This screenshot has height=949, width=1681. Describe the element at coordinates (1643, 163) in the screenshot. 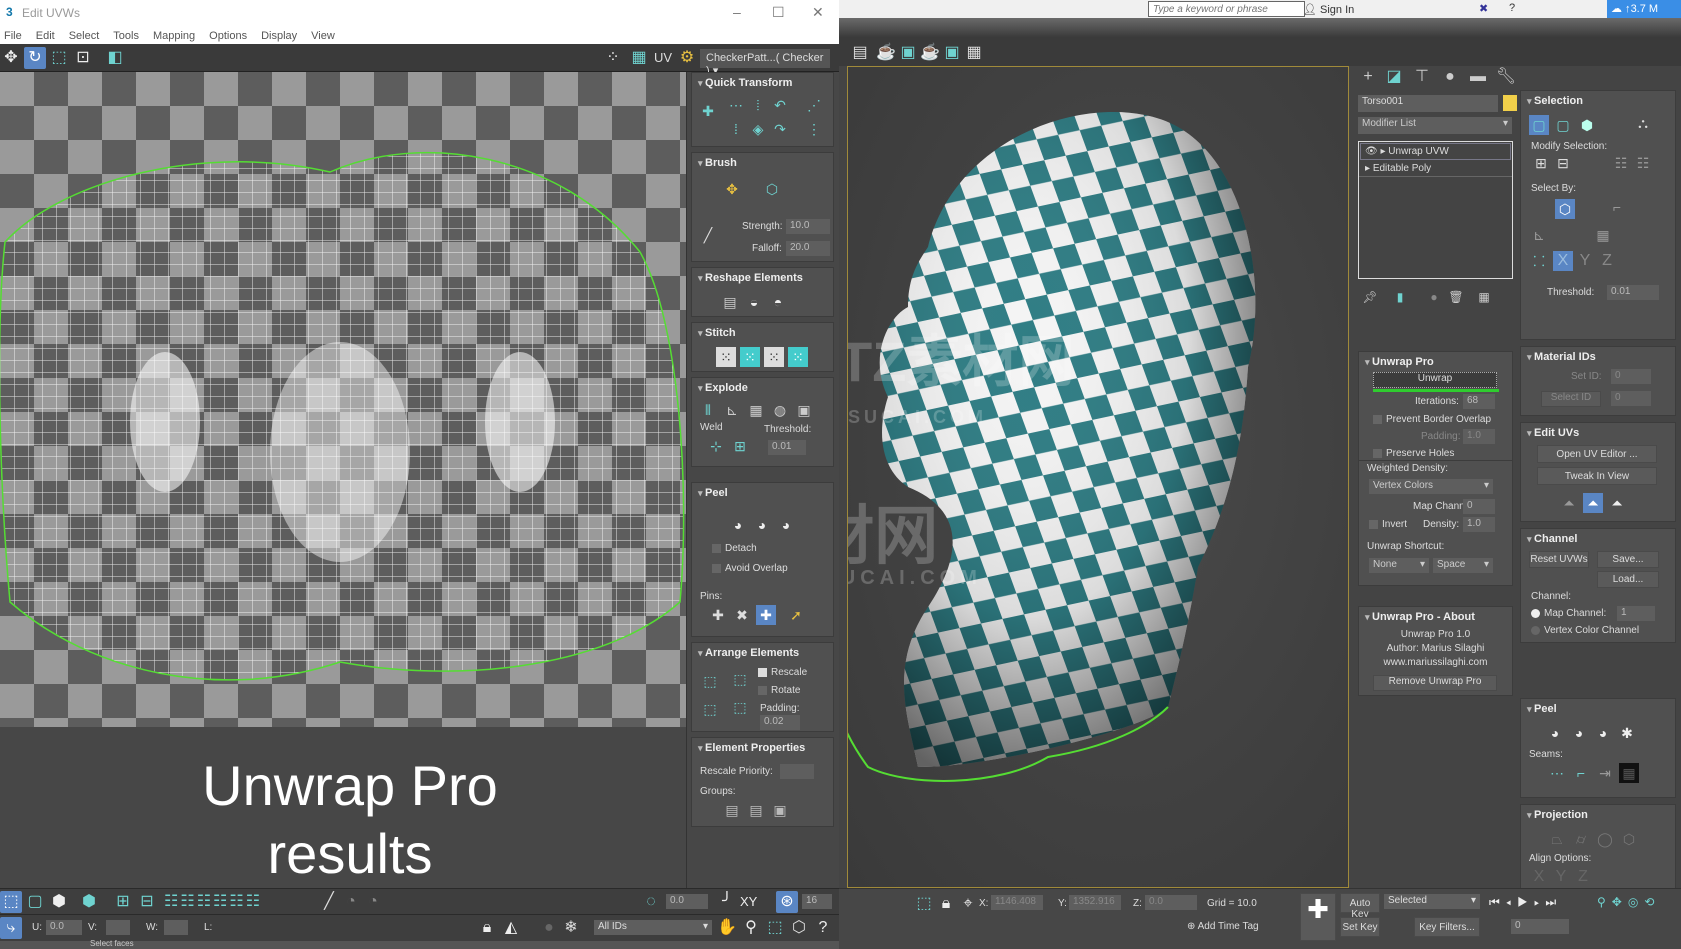

I see `ring-icon: ☷` at that location.